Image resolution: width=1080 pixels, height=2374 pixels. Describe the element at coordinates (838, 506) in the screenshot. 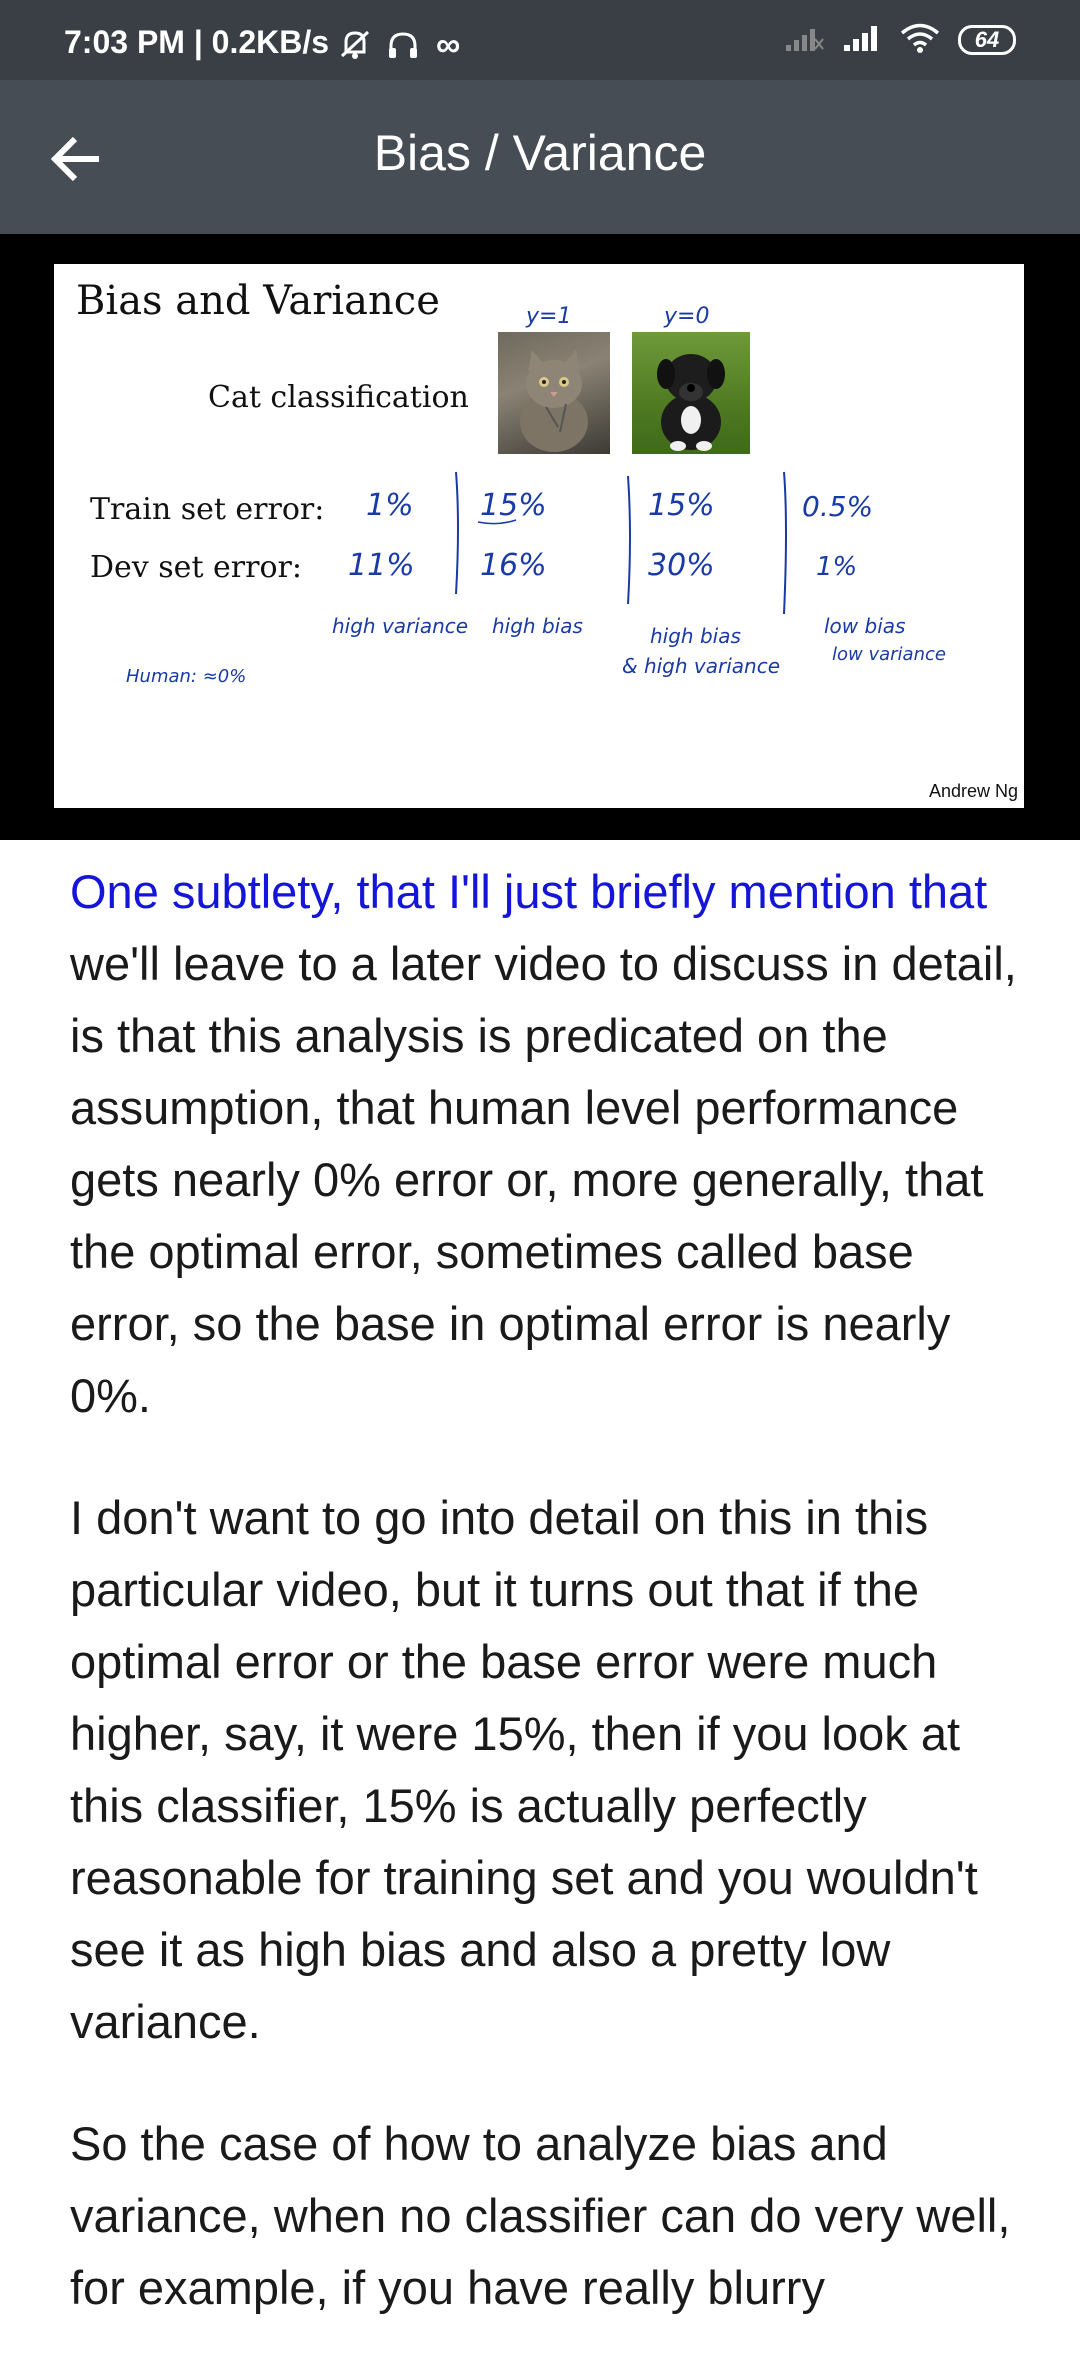

I see `col4-train-error: 0.5%` at that location.